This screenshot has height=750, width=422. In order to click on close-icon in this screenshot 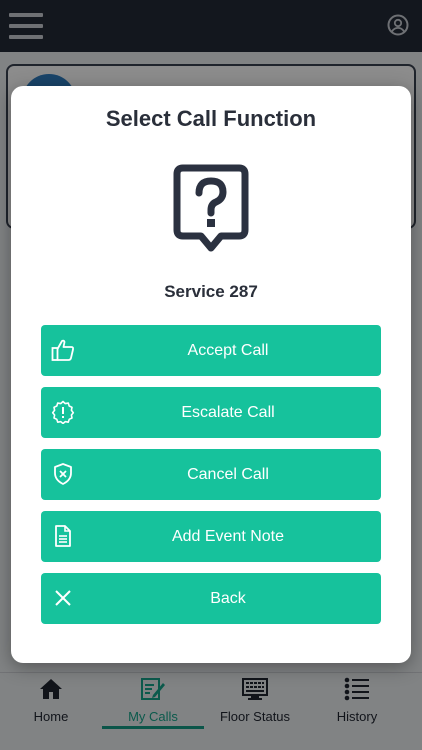, I will do `click(63, 598)`.